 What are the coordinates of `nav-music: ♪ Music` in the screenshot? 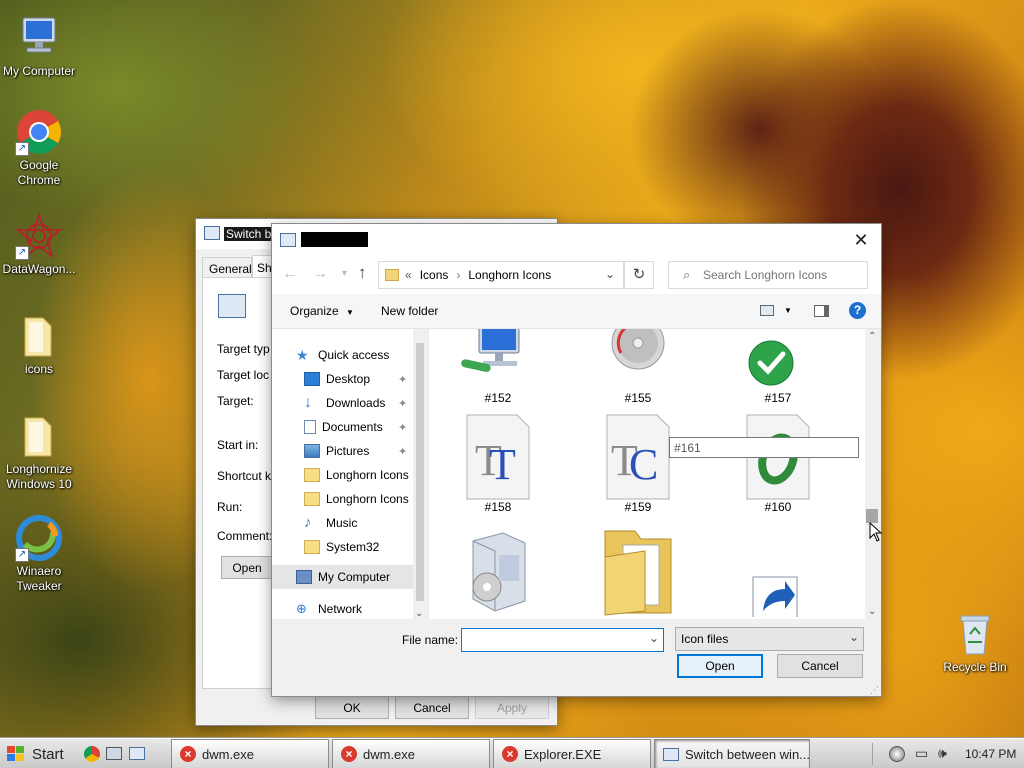 It's located at (330, 523).